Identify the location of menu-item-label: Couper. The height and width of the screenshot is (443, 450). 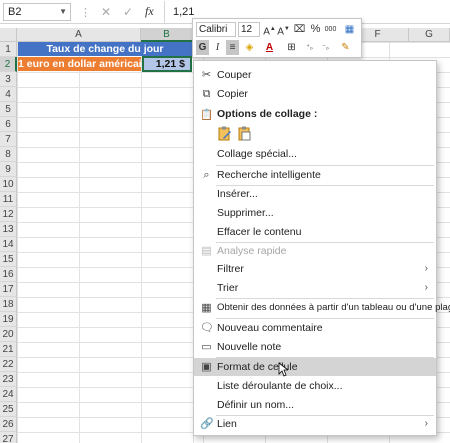
(234, 75).